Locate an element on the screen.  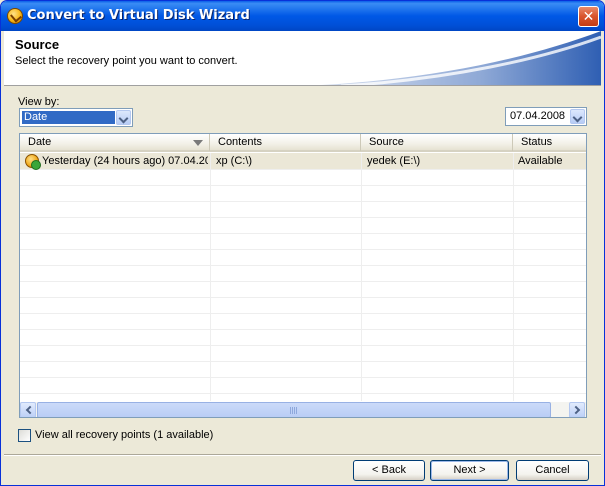
scroll-left-icon is located at coordinates (28, 409).